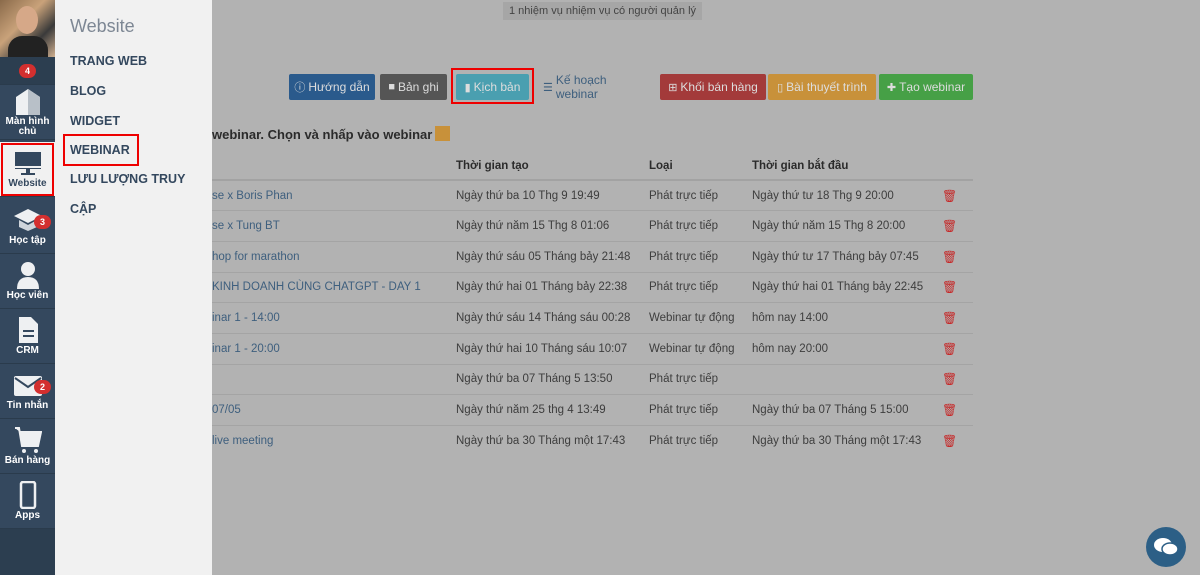 This screenshot has height=575, width=1200. What do you see at coordinates (141, 61) in the screenshot?
I see `menu-item-trang-web: TRANG WEB` at bounding box center [141, 61].